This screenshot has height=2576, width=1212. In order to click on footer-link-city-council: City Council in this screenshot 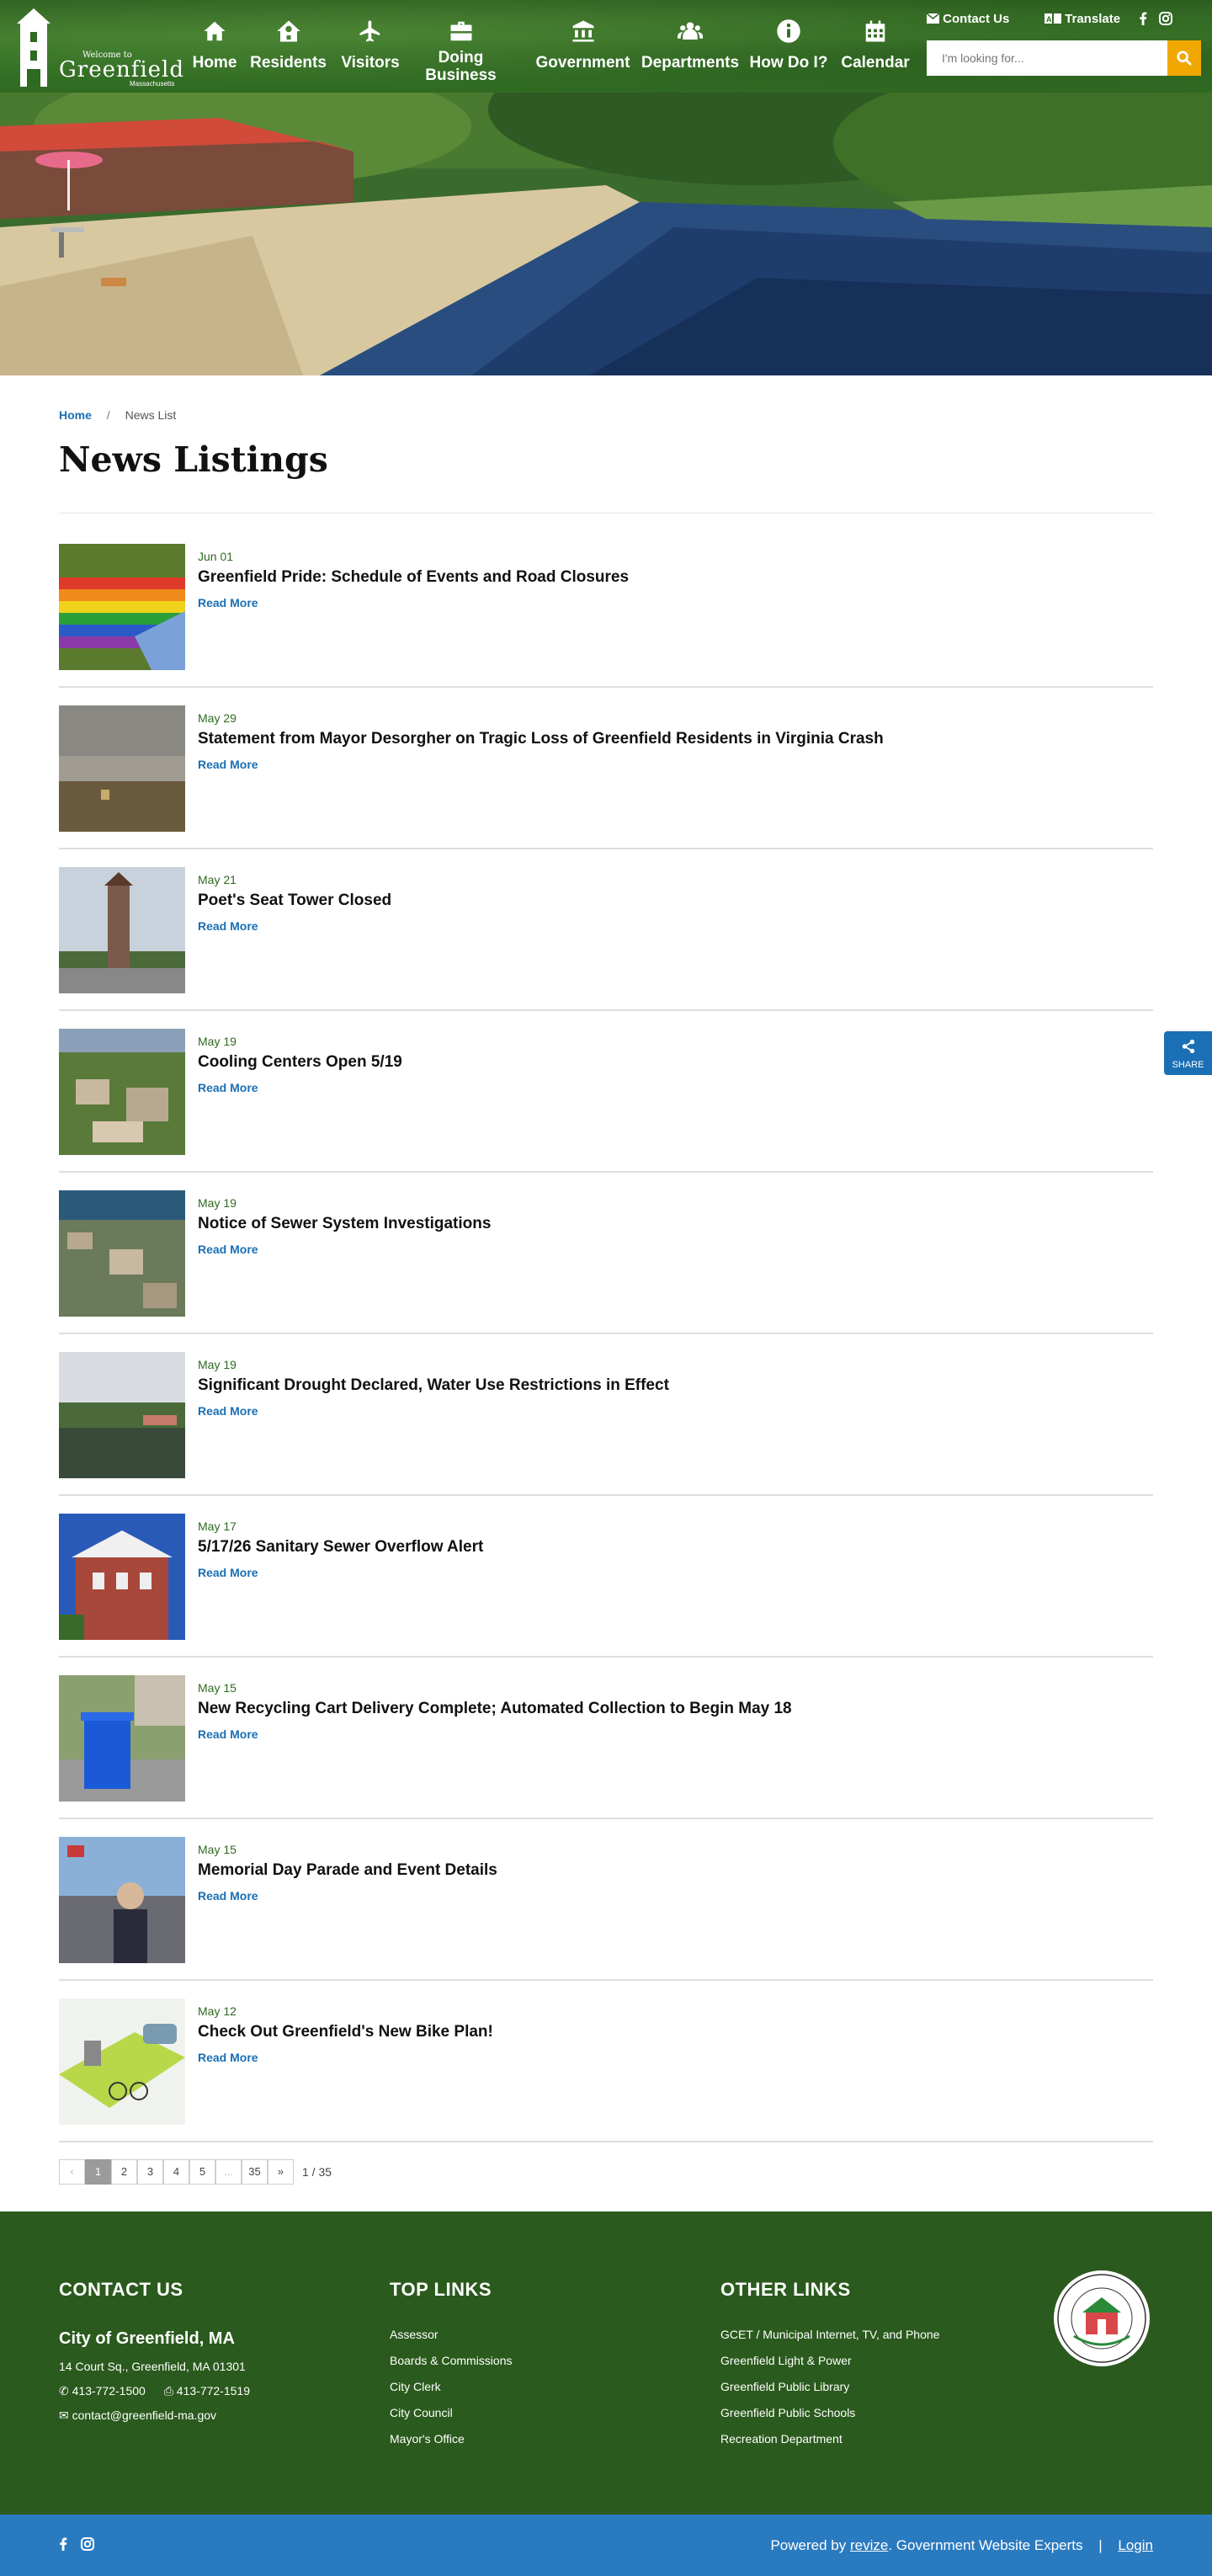, I will do `click(451, 2419)`.